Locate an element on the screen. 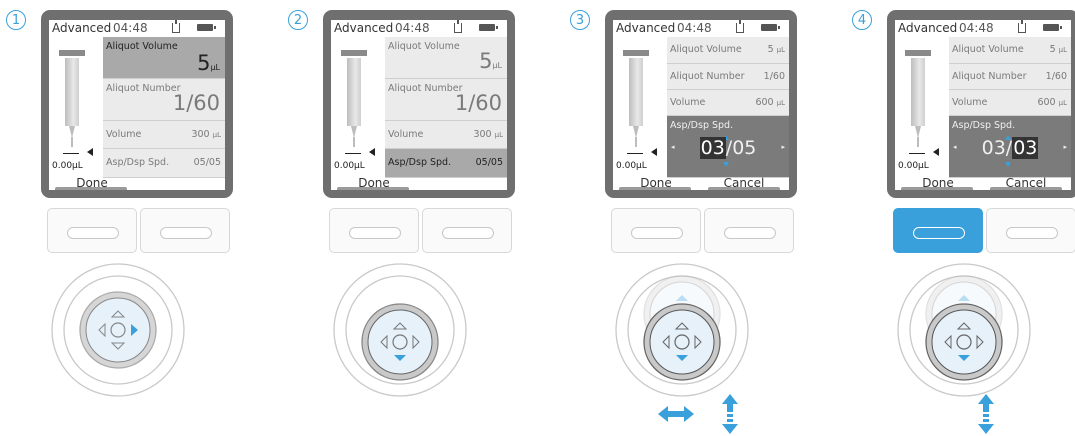 Image resolution: width=1075 pixels, height=436 pixels. speed-selector: 03/03 is located at coordinates (1010, 148).